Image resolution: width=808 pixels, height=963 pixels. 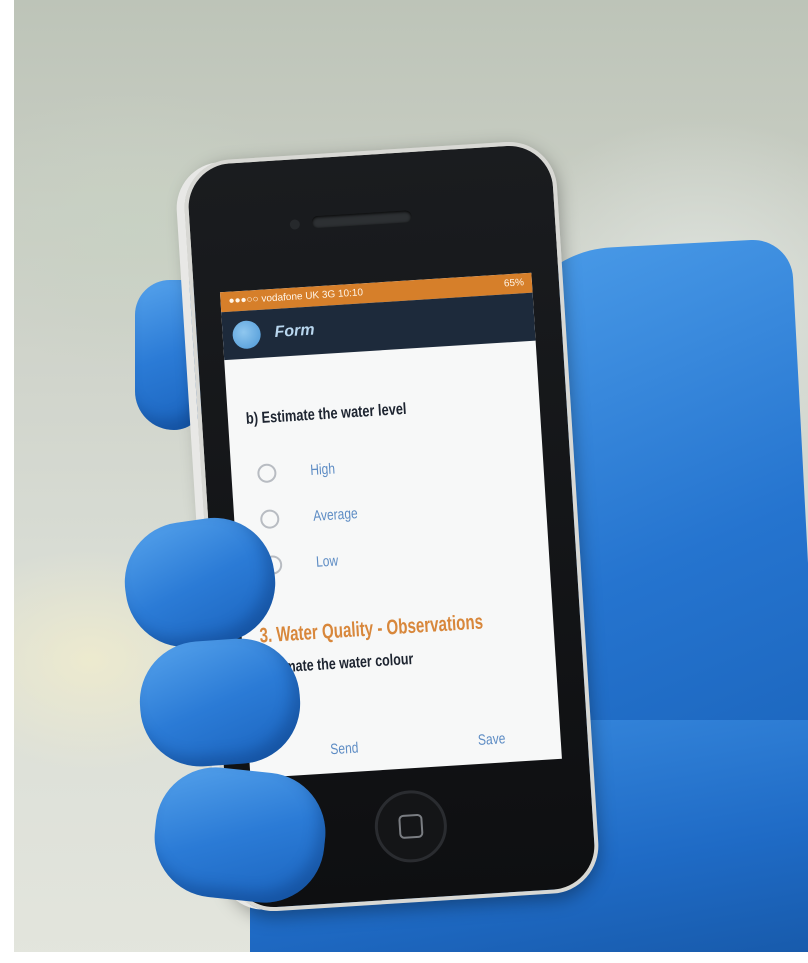 What do you see at coordinates (246, 334) in the screenshot?
I see `app-logo-icon` at bounding box center [246, 334].